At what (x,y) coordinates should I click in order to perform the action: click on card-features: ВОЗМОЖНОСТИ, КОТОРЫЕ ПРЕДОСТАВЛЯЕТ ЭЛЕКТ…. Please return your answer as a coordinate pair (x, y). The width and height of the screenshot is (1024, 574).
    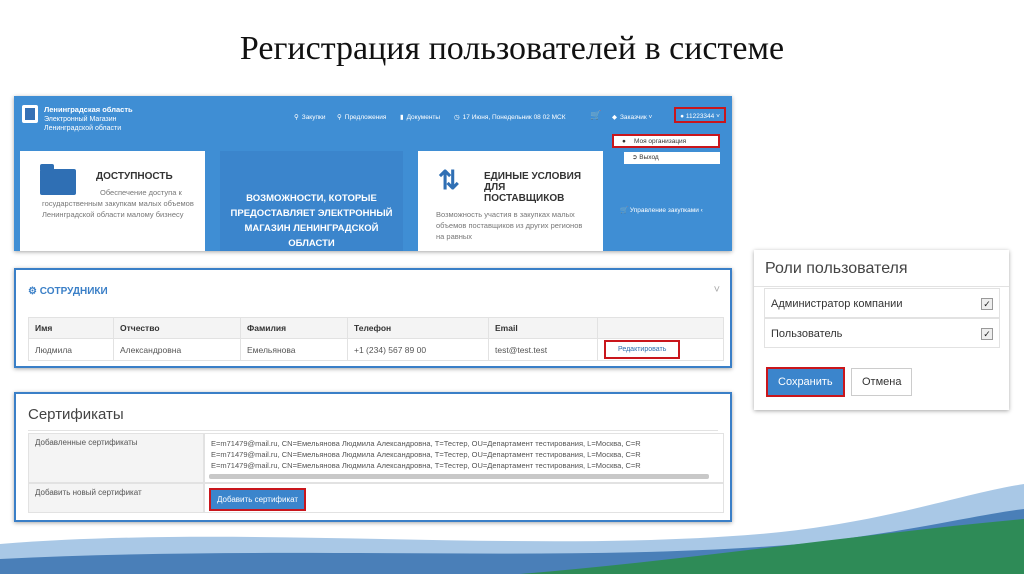
    Looking at the image, I should click on (311, 201).